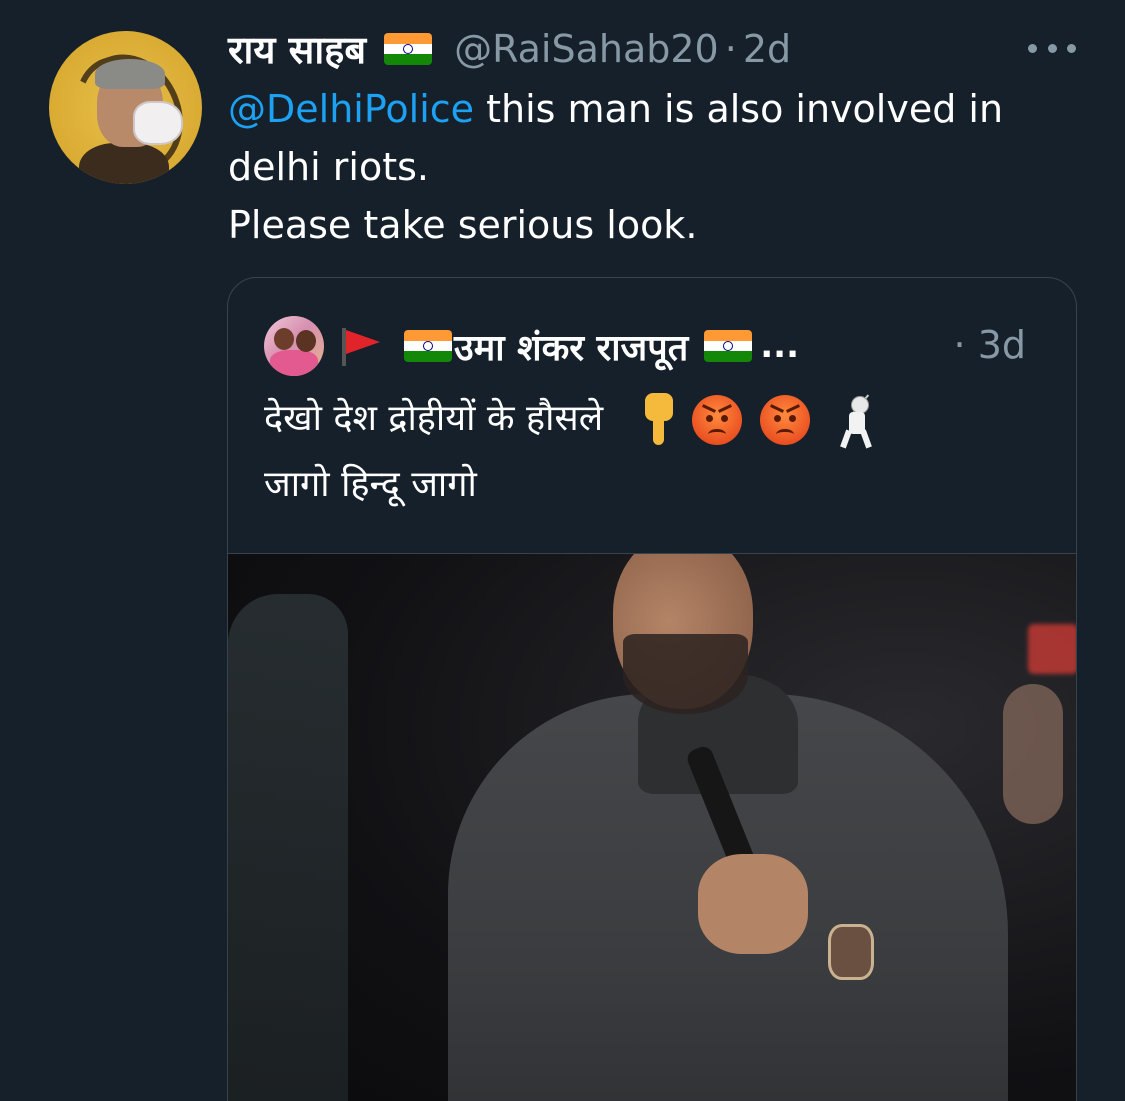 This screenshot has width=1125, height=1101. I want to click on video-speaker-beard, so click(685, 674).